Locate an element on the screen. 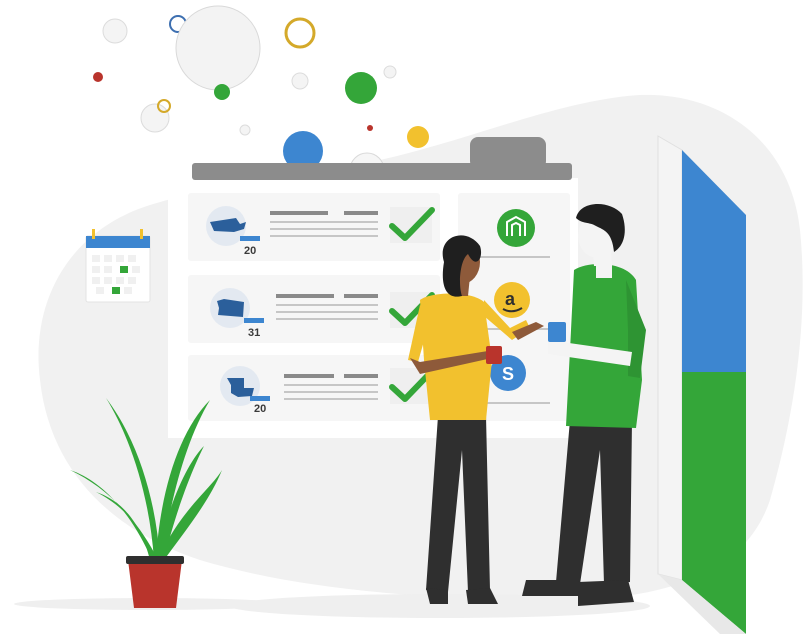 This screenshot has width=807, height=637. bubbles is located at coordinates (261, 96).